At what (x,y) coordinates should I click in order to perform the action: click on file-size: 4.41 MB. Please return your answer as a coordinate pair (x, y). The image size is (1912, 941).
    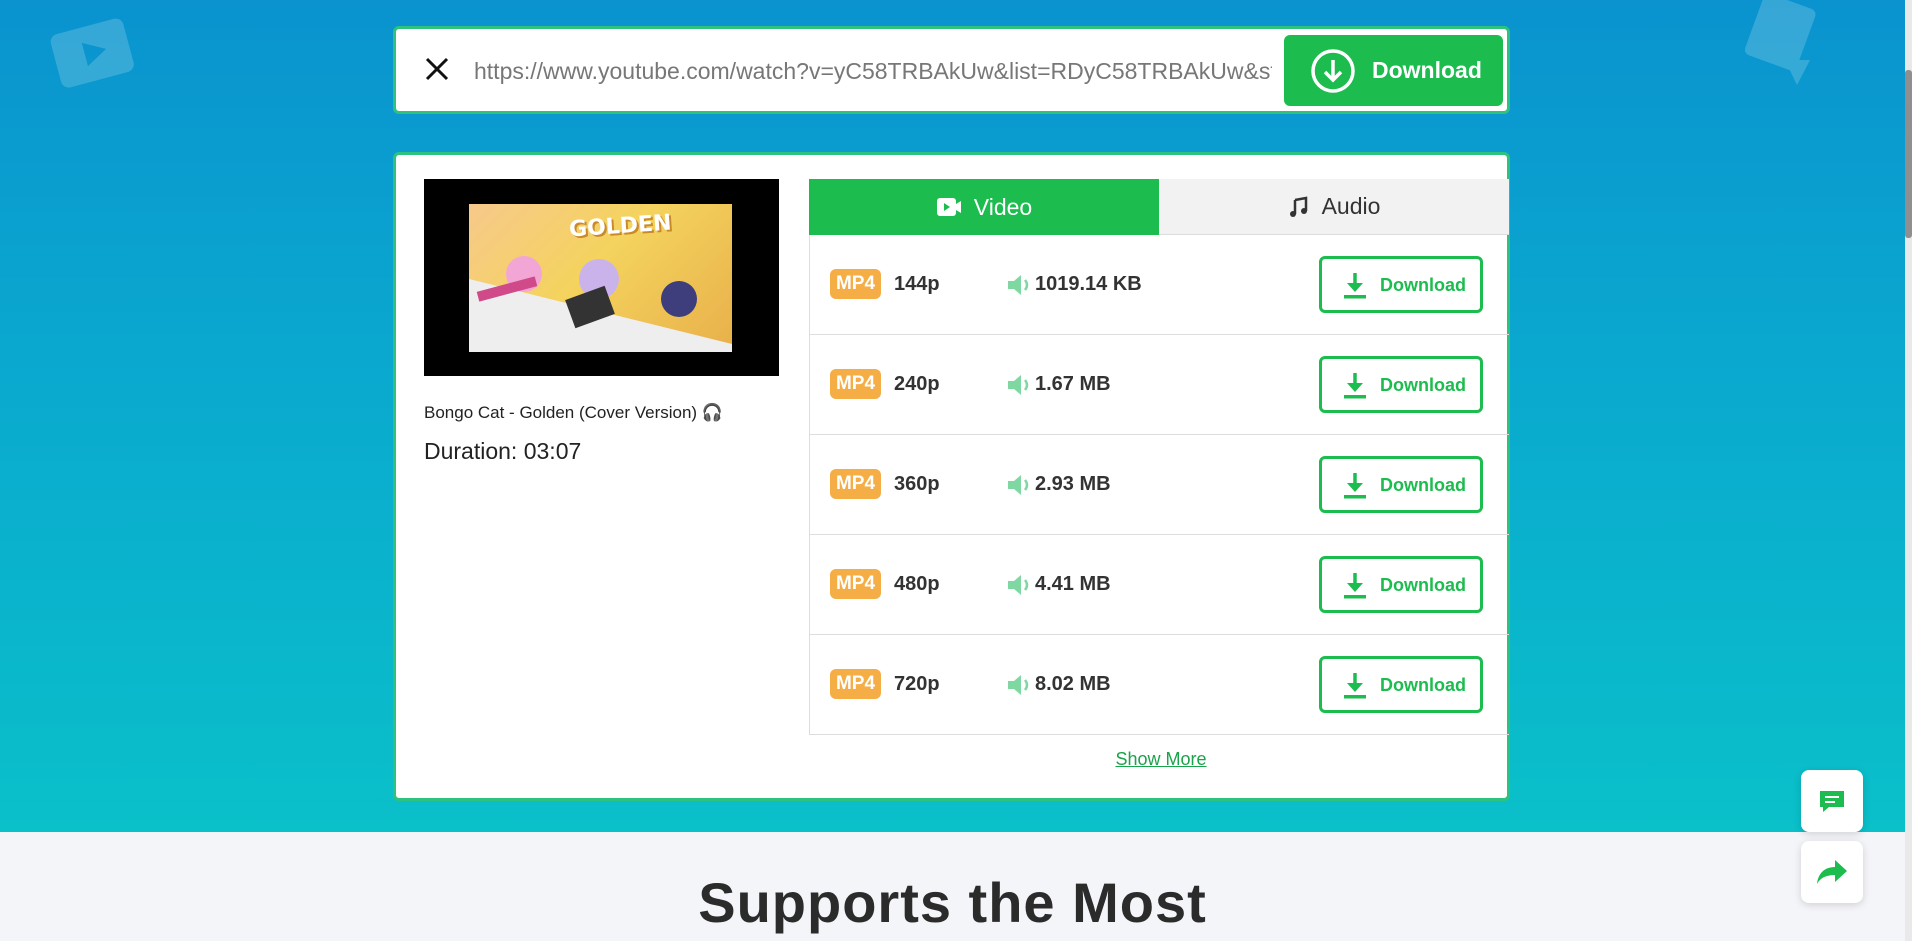
    Looking at the image, I should click on (1073, 584).